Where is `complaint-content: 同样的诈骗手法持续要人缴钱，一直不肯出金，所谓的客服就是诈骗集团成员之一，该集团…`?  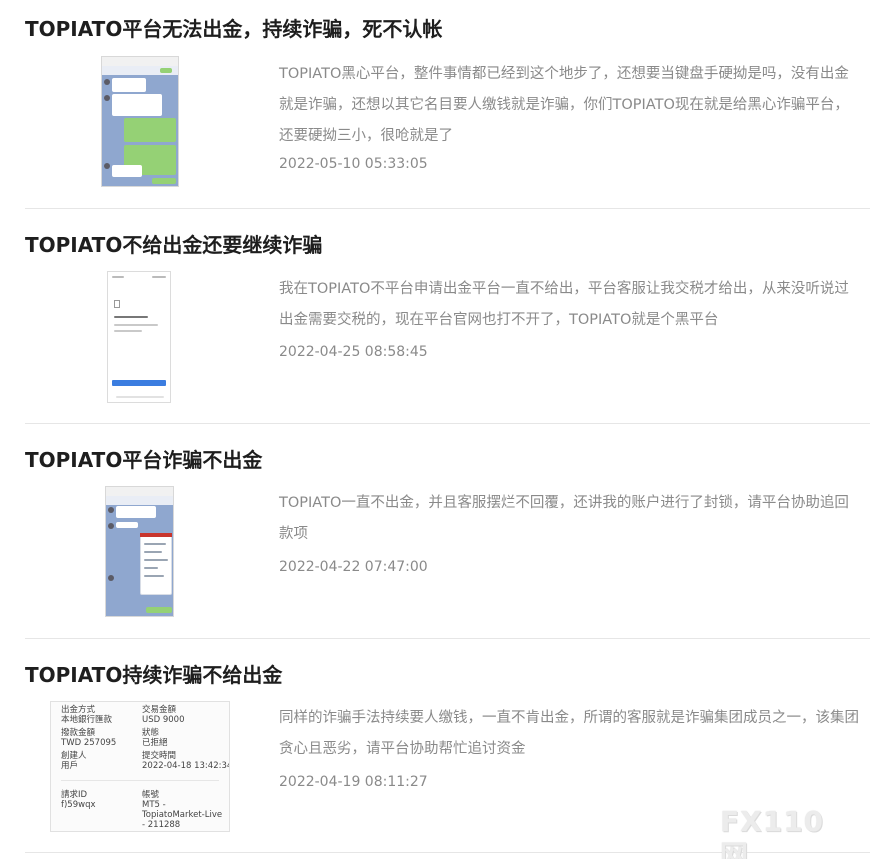
complaint-content: 同样的诈骗手法持续要人缴钱，一直不肯出金，所谓的客服就是诈骗集团成员之一，该集团… is located at coordinates (569, 733).